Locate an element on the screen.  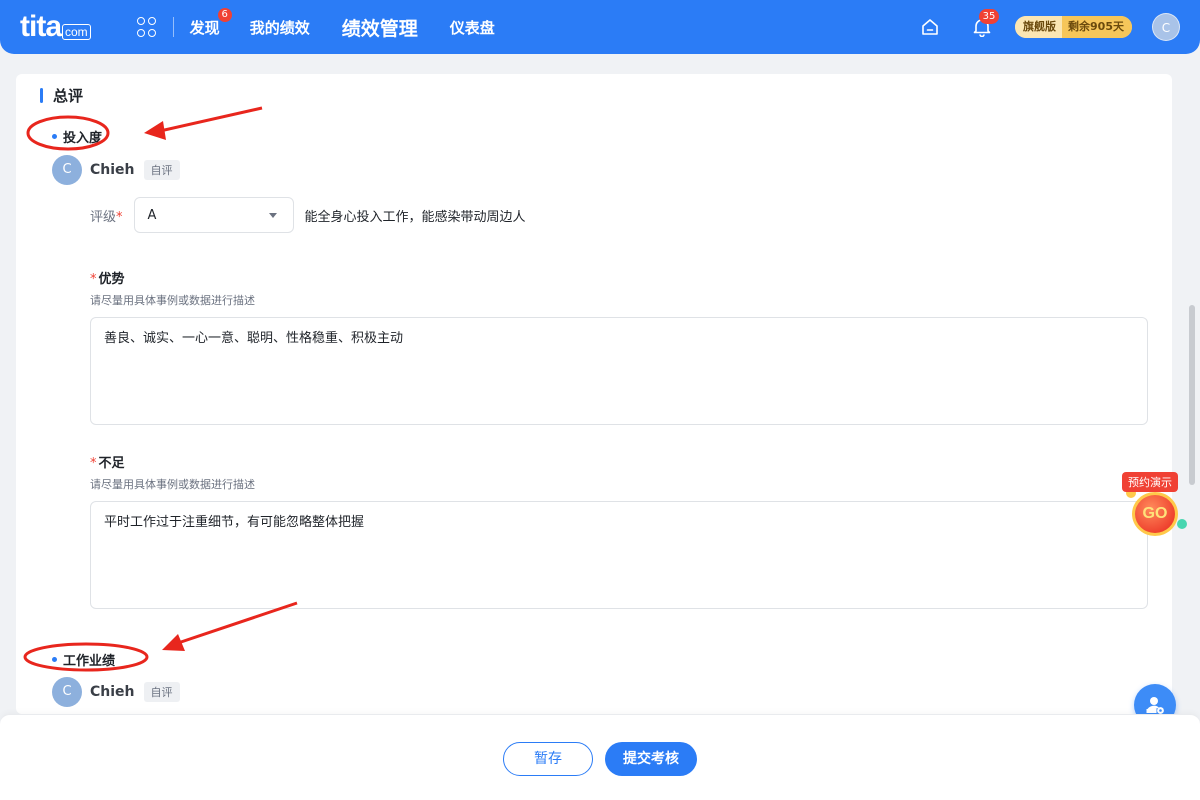
strengths-hint: 请尽量用具体事例或数据进行描述 is located at coordinates (172, 300).